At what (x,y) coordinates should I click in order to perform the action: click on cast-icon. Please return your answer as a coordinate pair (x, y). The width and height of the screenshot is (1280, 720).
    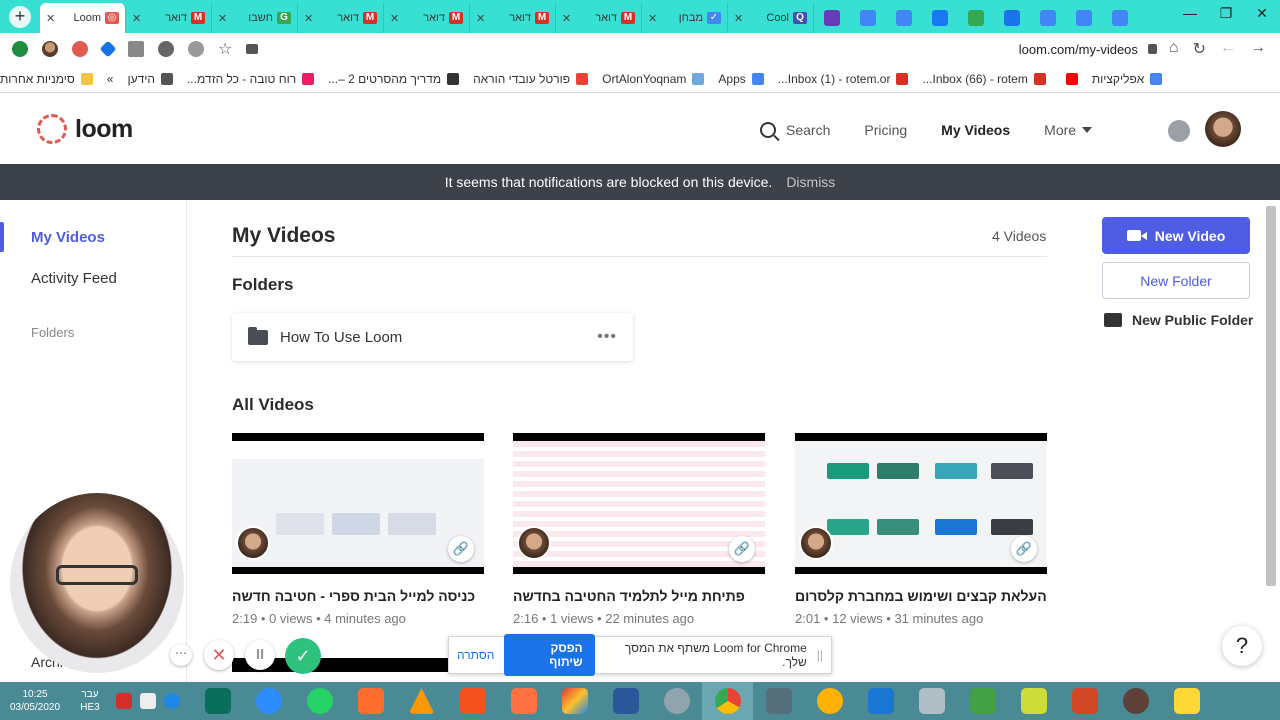
    Looking at the image, I should click on (252, 49).